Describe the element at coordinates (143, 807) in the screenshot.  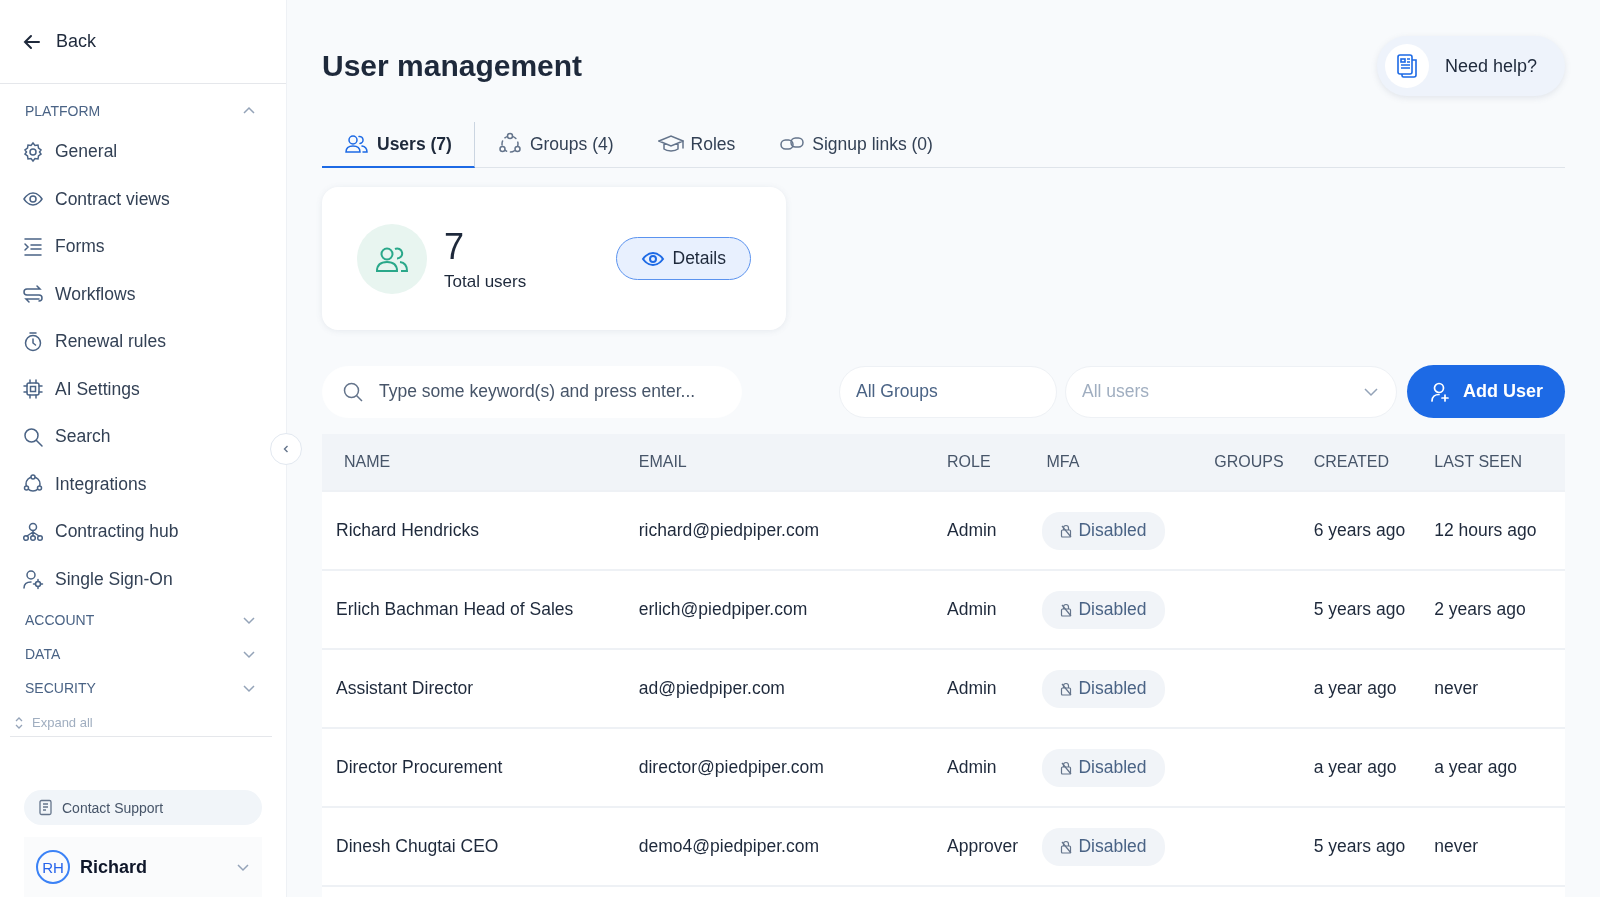
I see `contact-support-button: Contact Support` at that location.